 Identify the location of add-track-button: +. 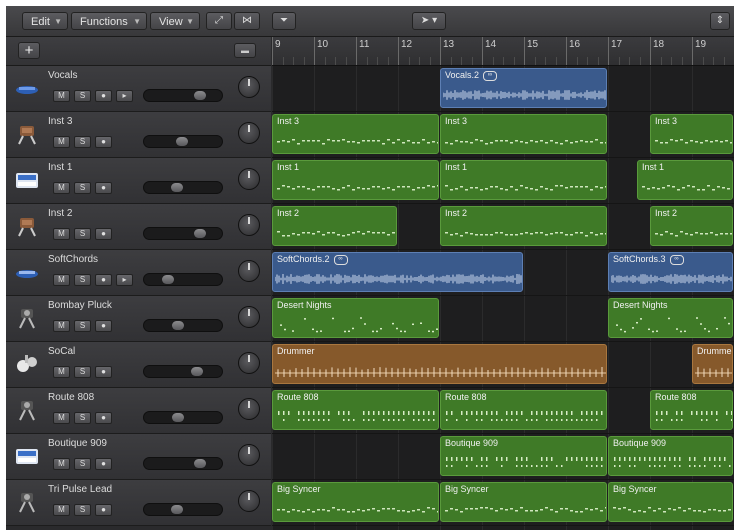
(29, 50).